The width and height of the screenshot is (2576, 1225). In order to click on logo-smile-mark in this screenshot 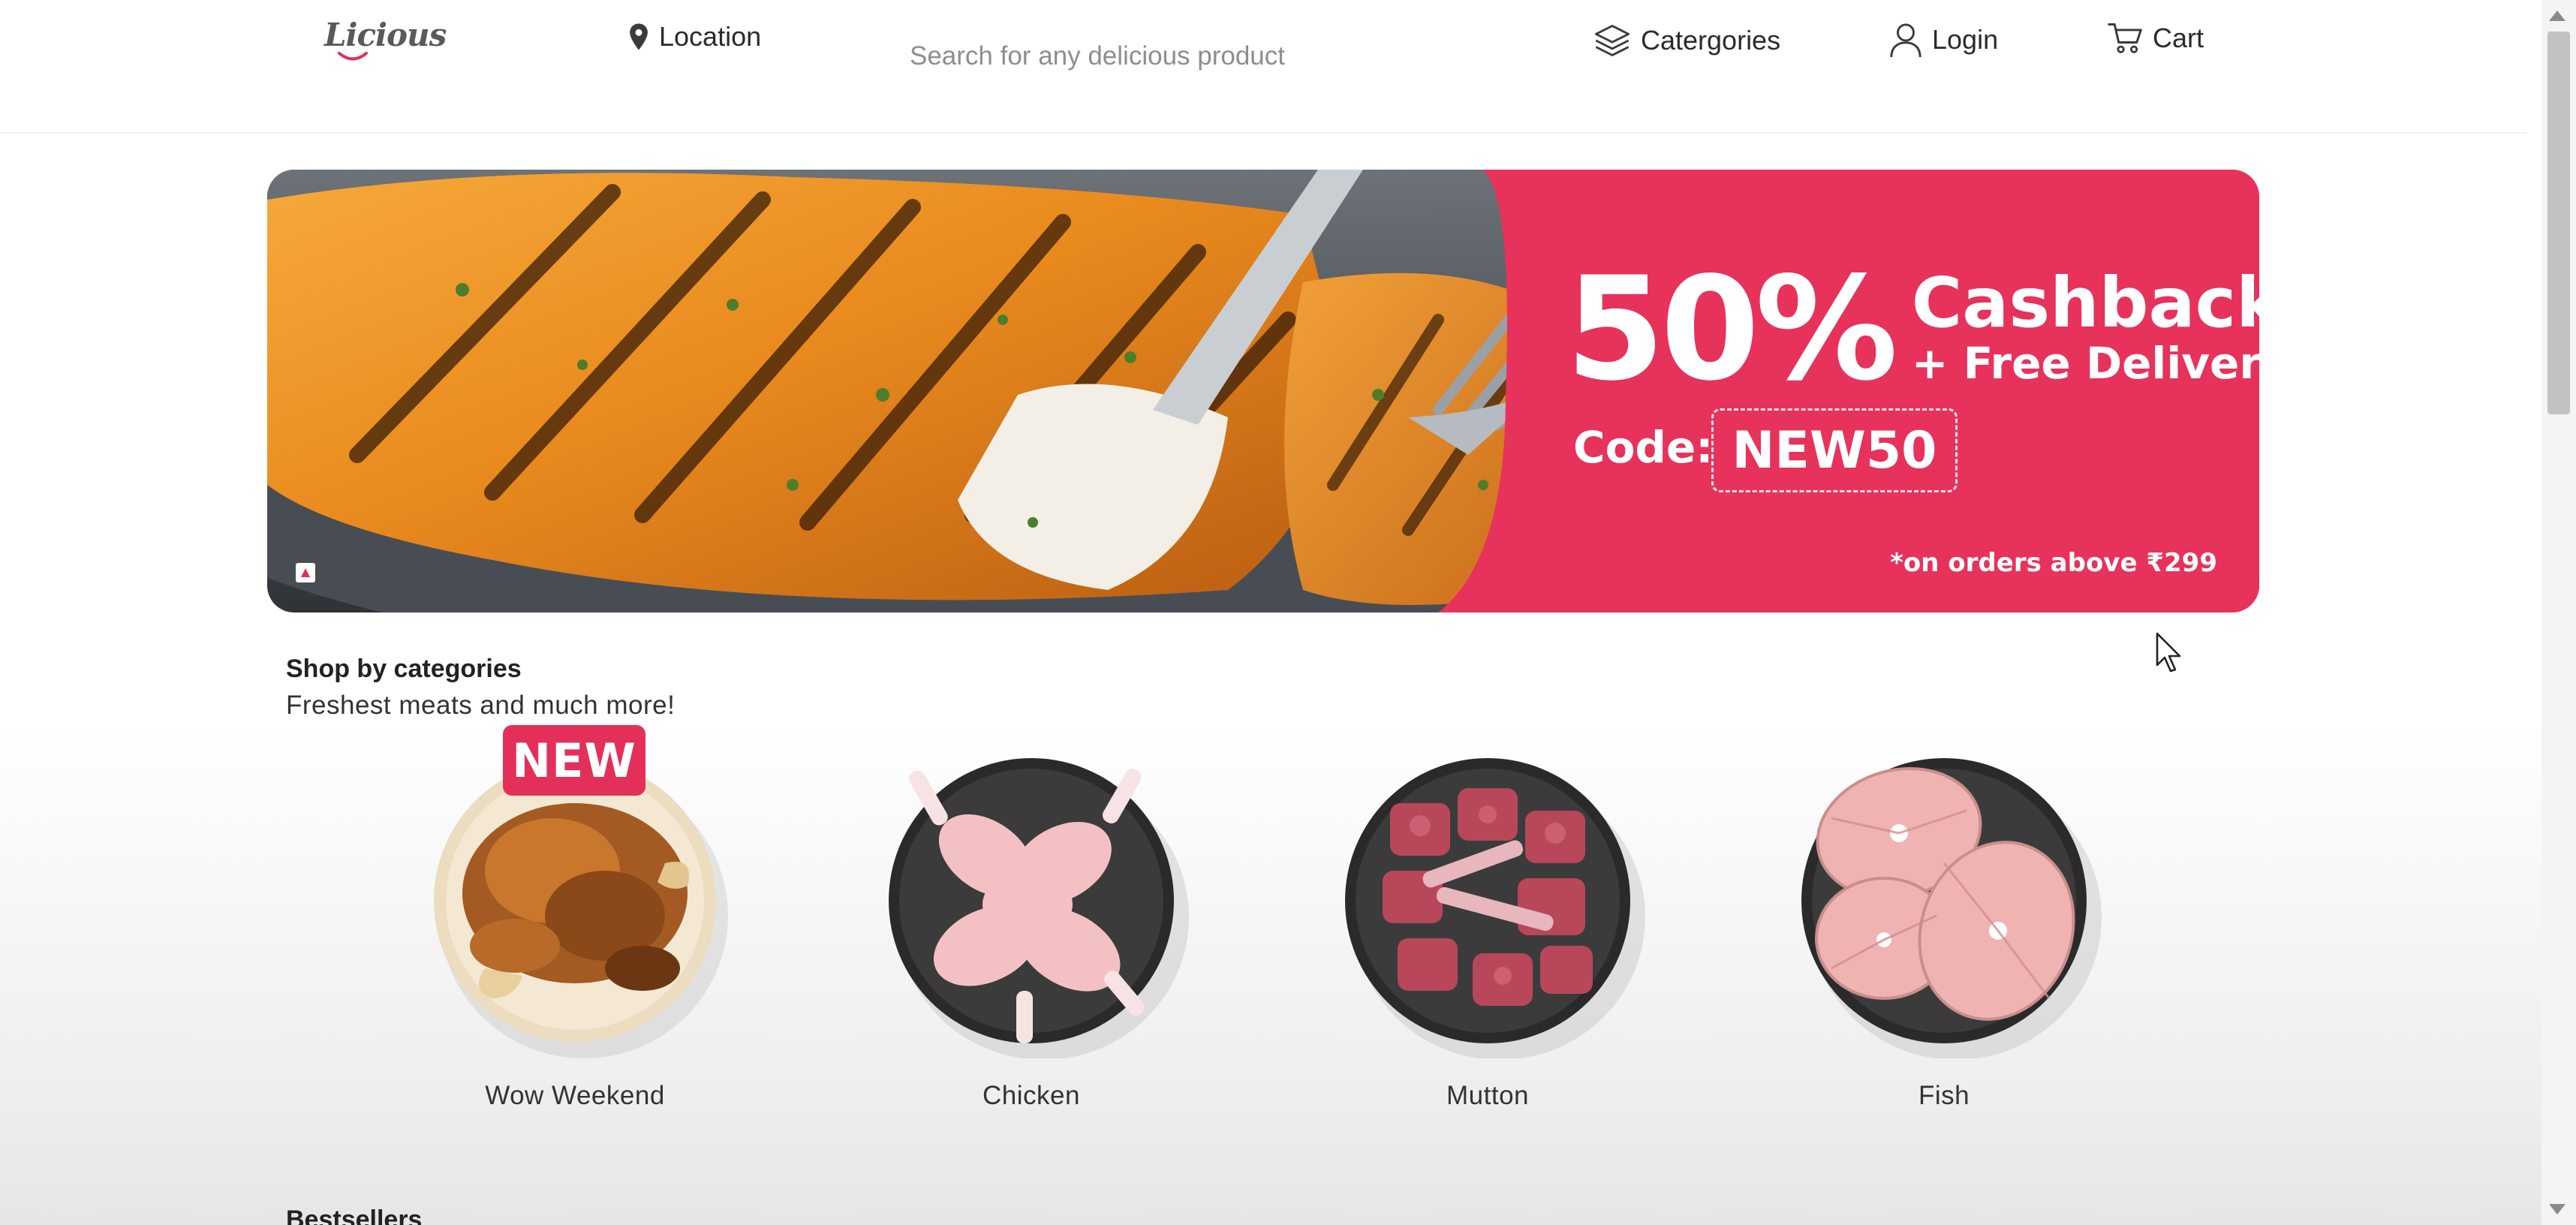, I will do `click(353, 56)`.